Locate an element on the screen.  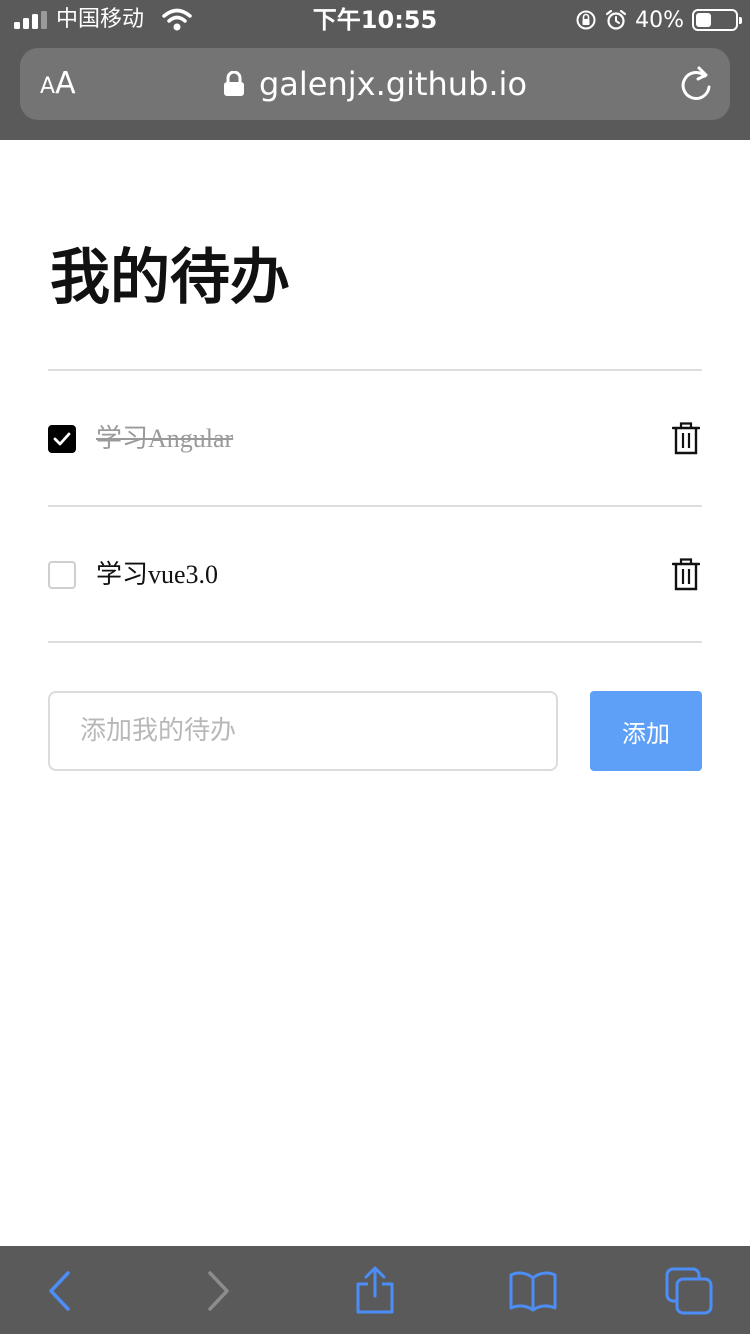
share-icon is located at coordinates (375, 1291).